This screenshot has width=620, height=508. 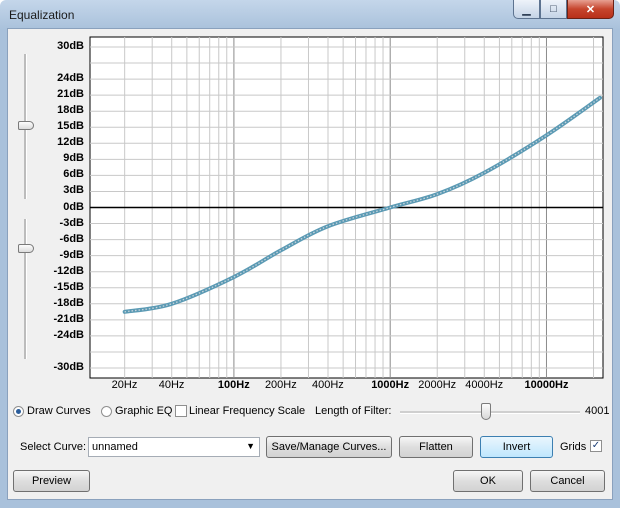 What do you see at coordinates (26, 248) in the screenshot?
I see `min-db-slider-thumb` at bounding box center [26, 248].